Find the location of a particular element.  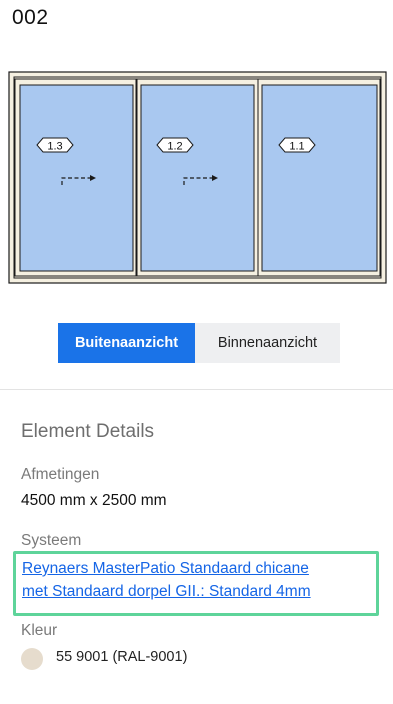

window-glass-pane is located at coordinates (319, 178).